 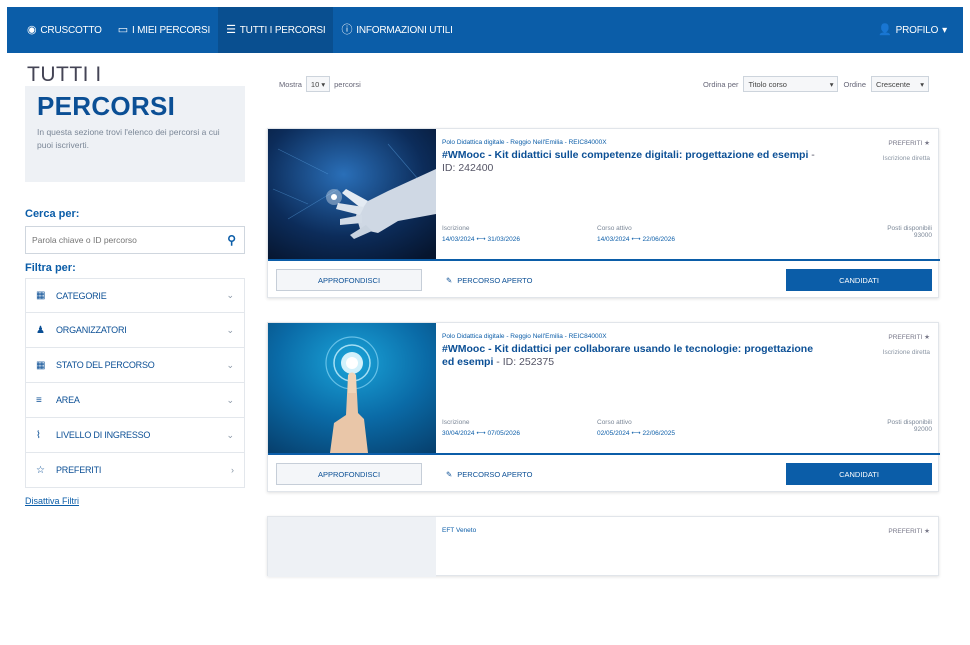 I want to click on available-seats: Posti disponibili 93000, so click(x=909, y=234).